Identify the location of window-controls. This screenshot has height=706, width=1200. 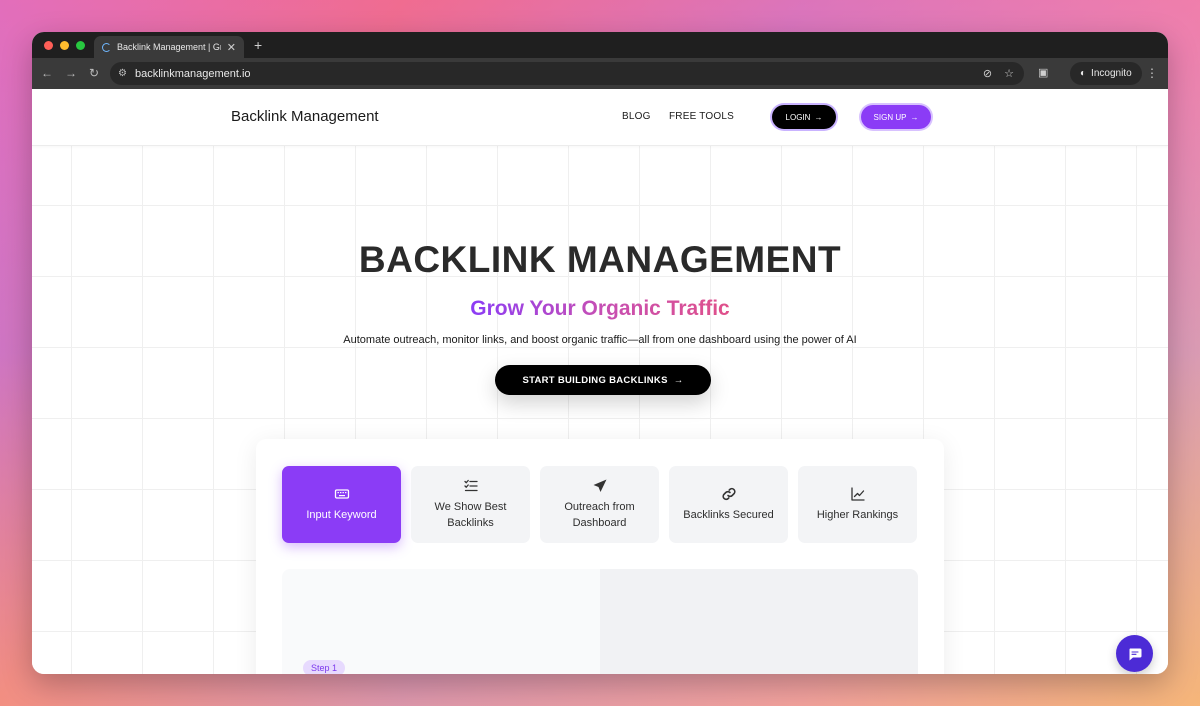
(64, 45).